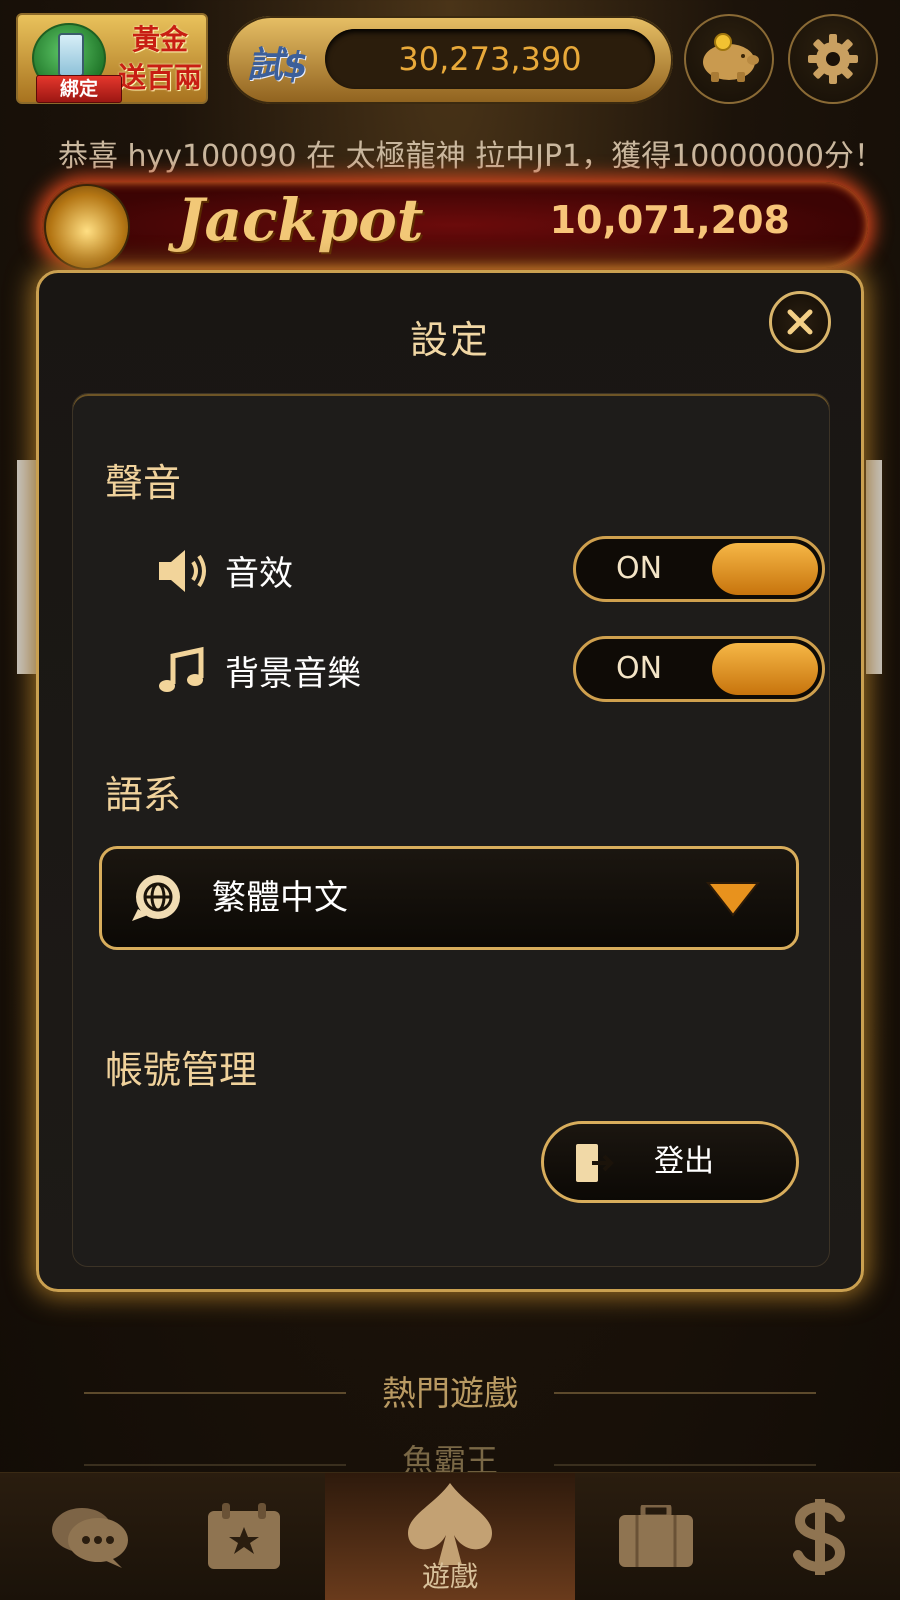 This screenshot has height=1600, width=900. Describe the element at coordinates (490, 59) in the screenshot. I see `balance-amount: 30,273,390` at that location.